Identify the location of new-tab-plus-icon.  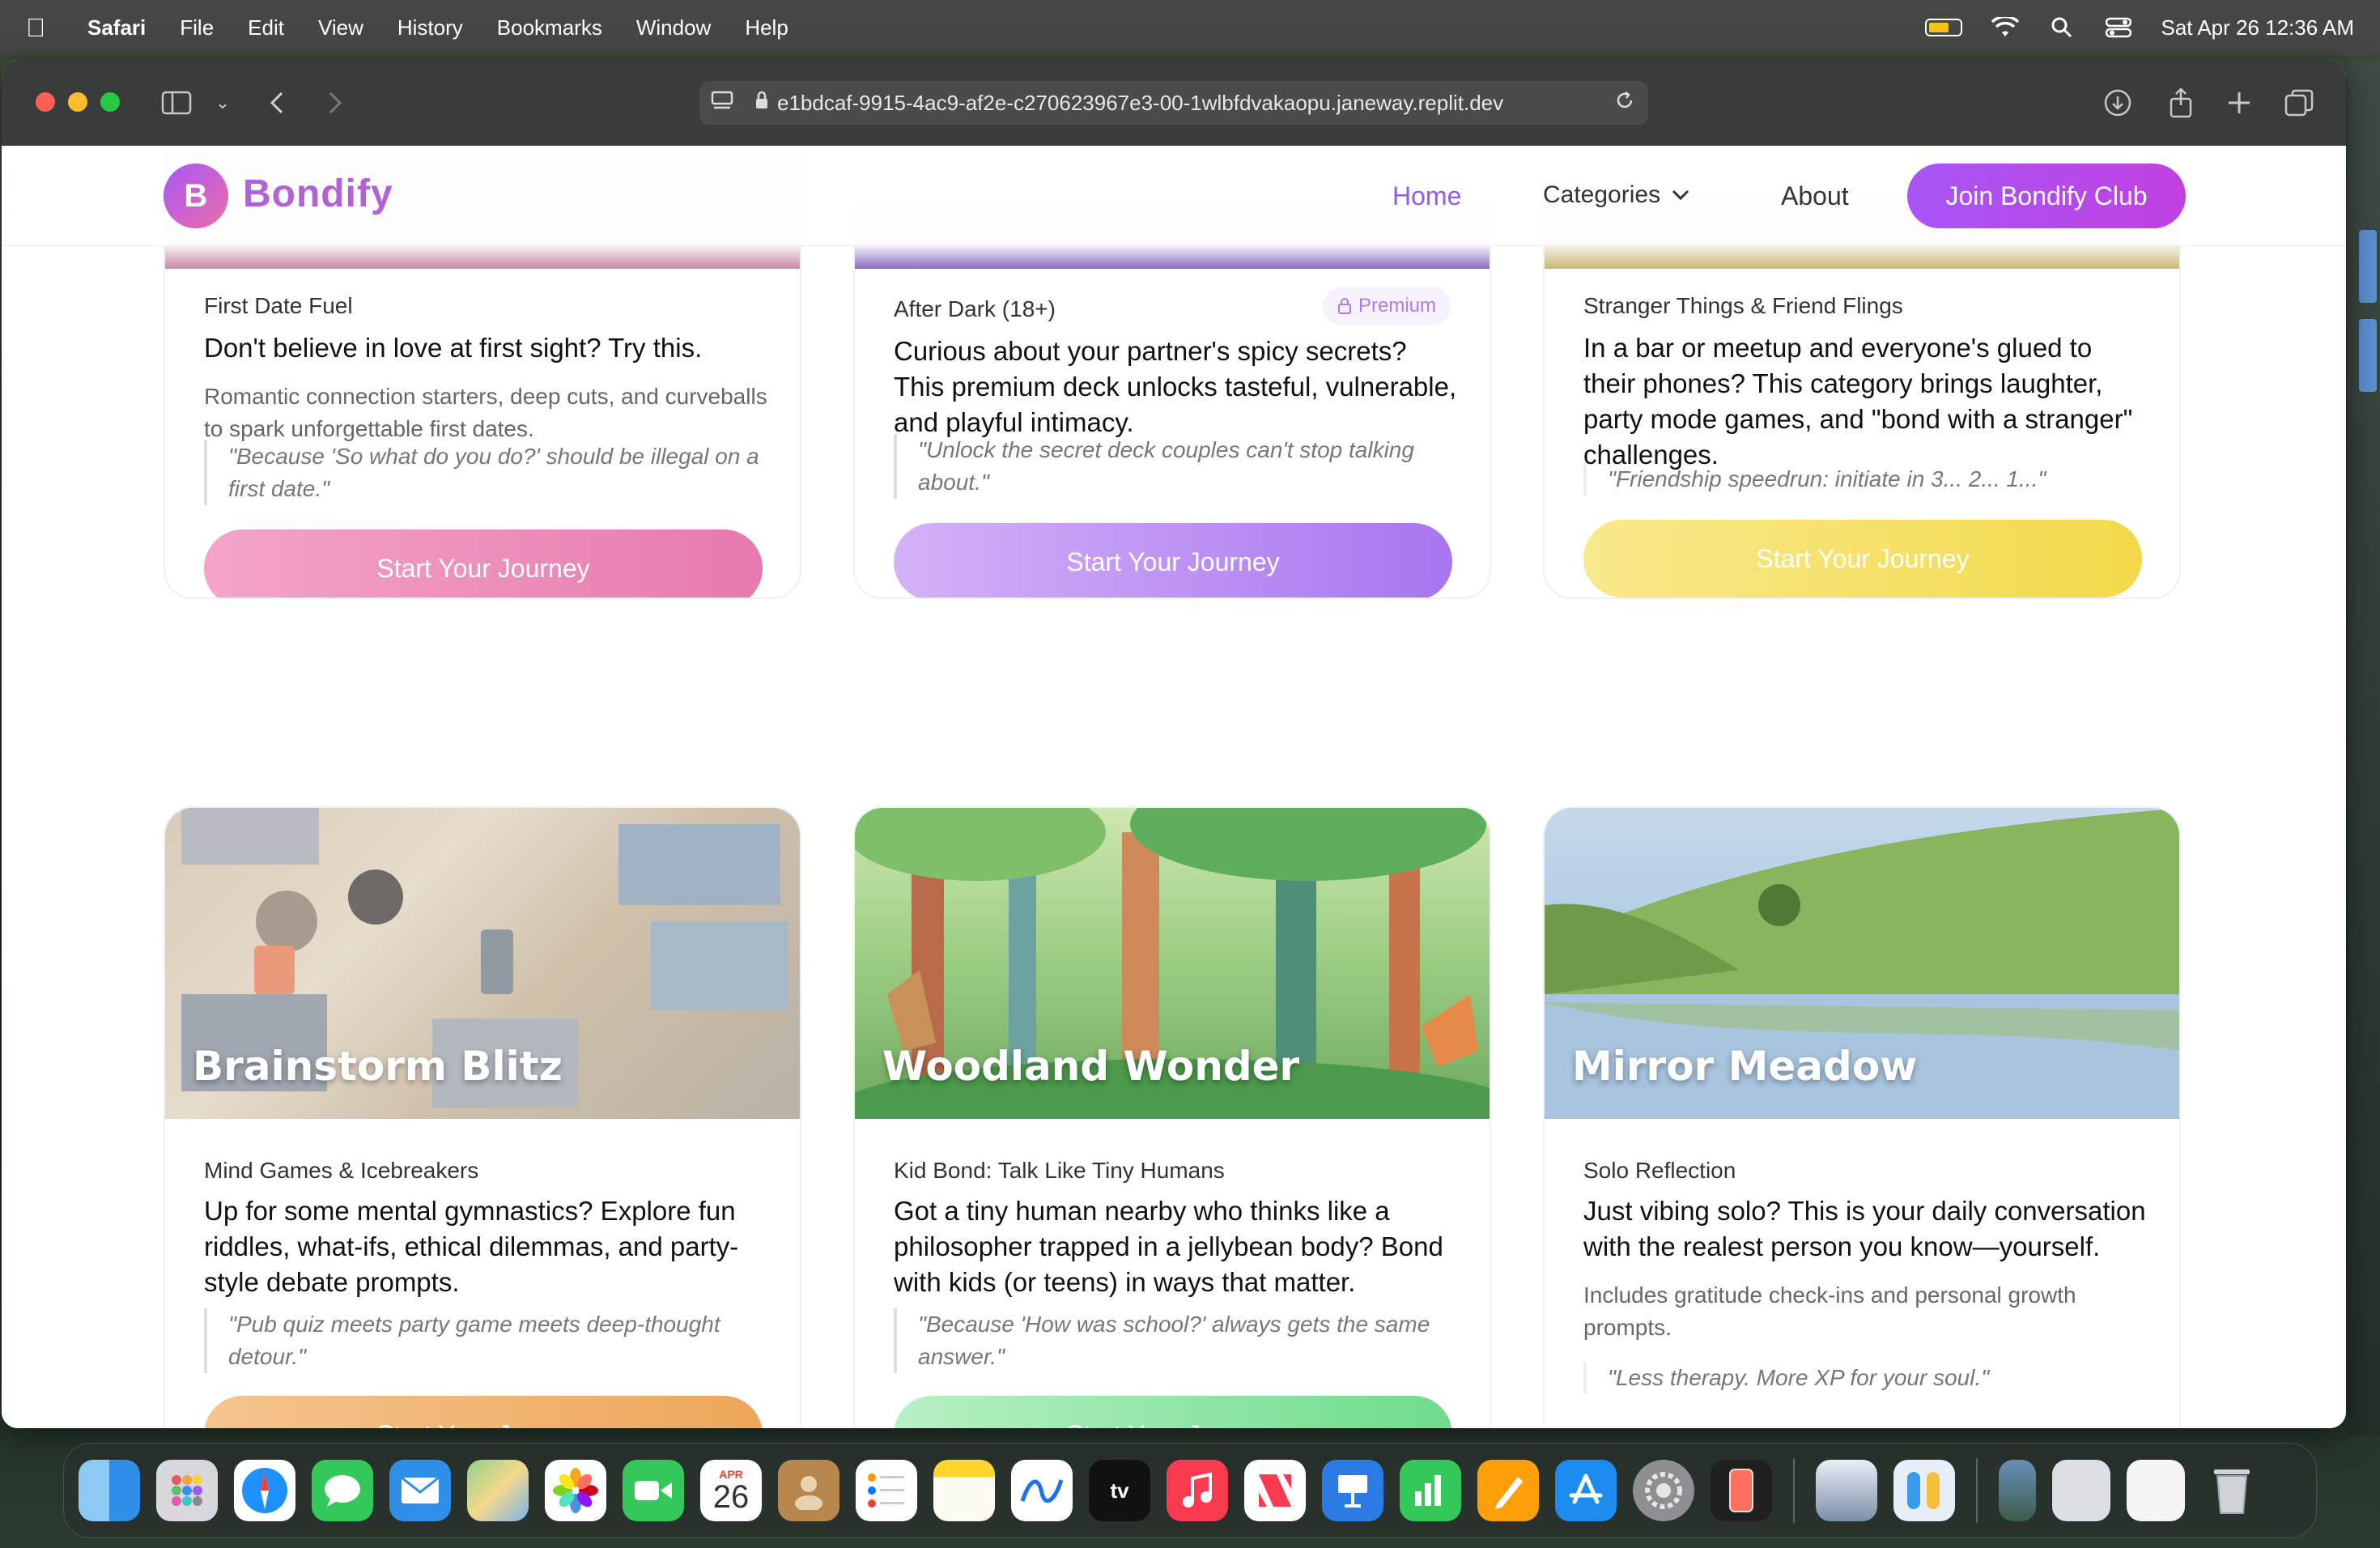
(2239, 103).